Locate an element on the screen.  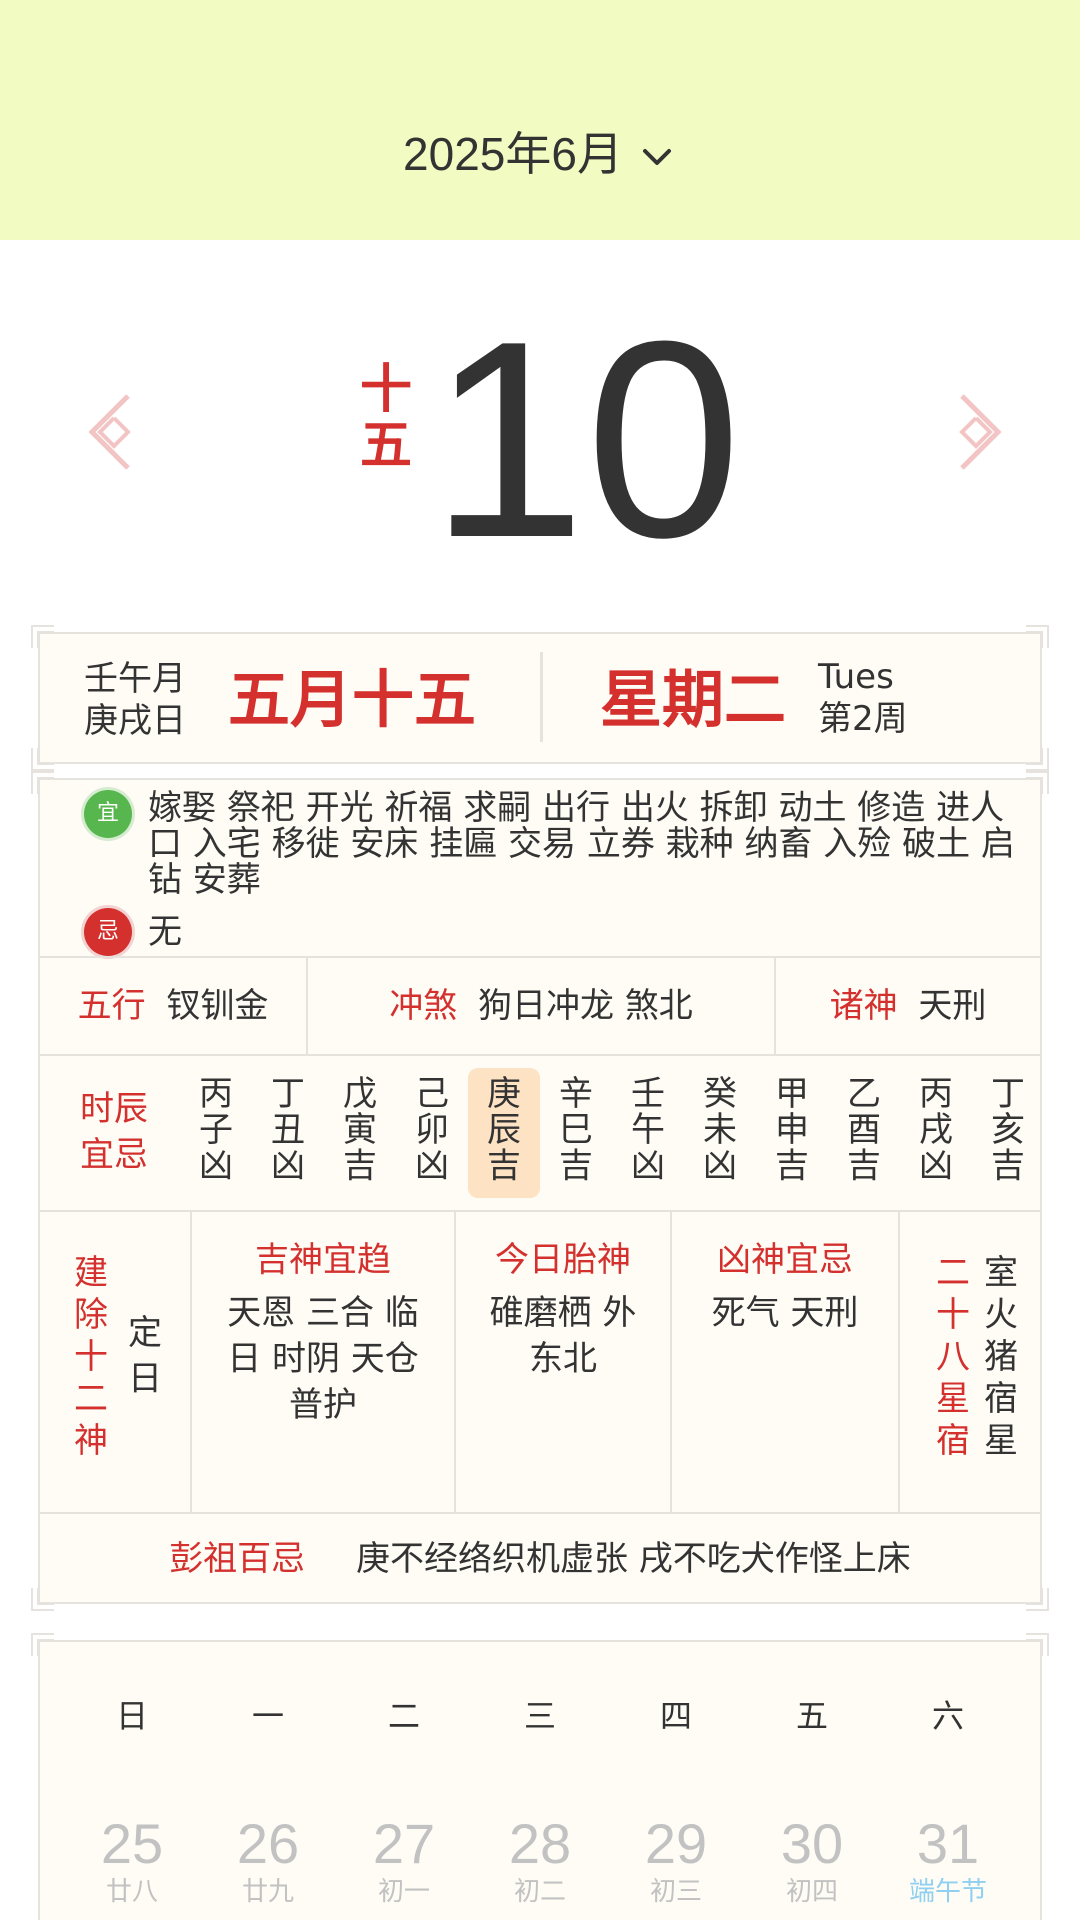
taishen-line: 东北 is located at coordinates (563, 1359).